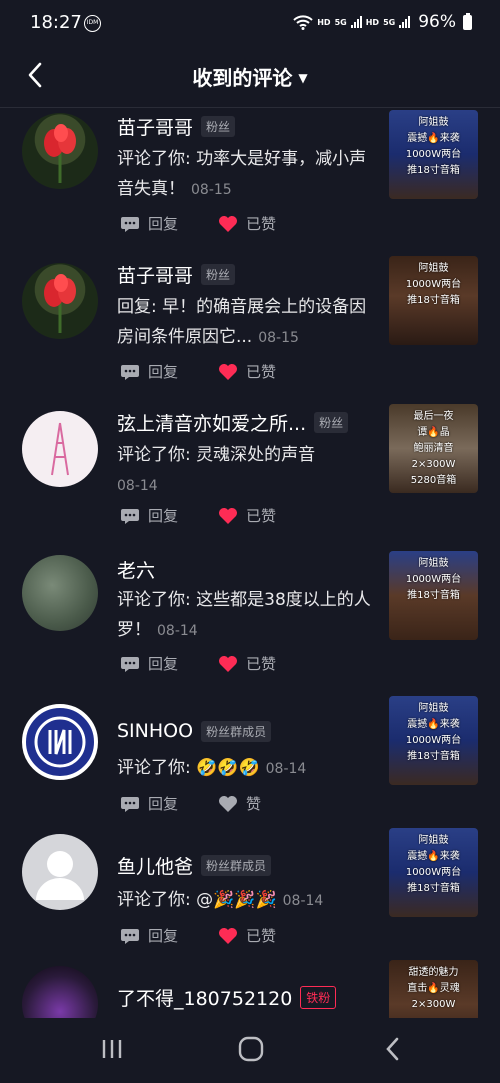  What do you see at coordinates (247, 322) in the screenshot?
I see `comment-text: 回复: 早！的确音展会上的设备因房间条件原因它... 08-15` at bounding box center [247, 322].